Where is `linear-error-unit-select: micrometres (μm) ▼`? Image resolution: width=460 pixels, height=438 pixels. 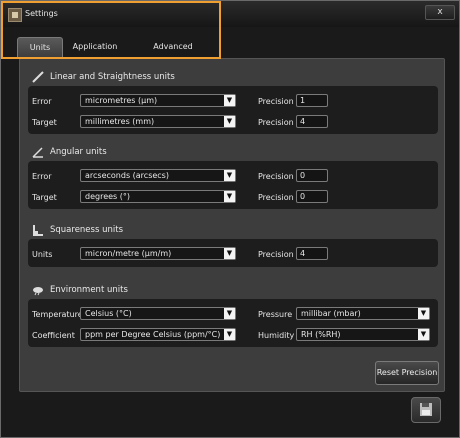
linear-error-unit-select: micrometres (μm) ▼ is located at coordinates (158, 100).